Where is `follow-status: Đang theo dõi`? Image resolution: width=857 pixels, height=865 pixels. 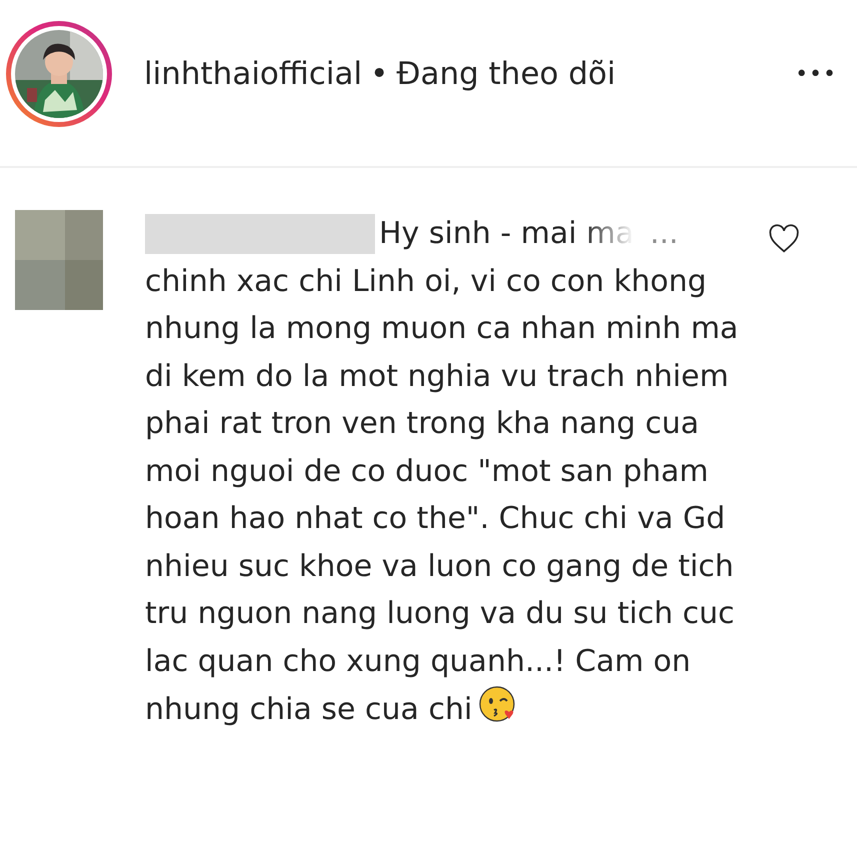 follow-status: Đang theo dõi is located at coordinates (506, 74).